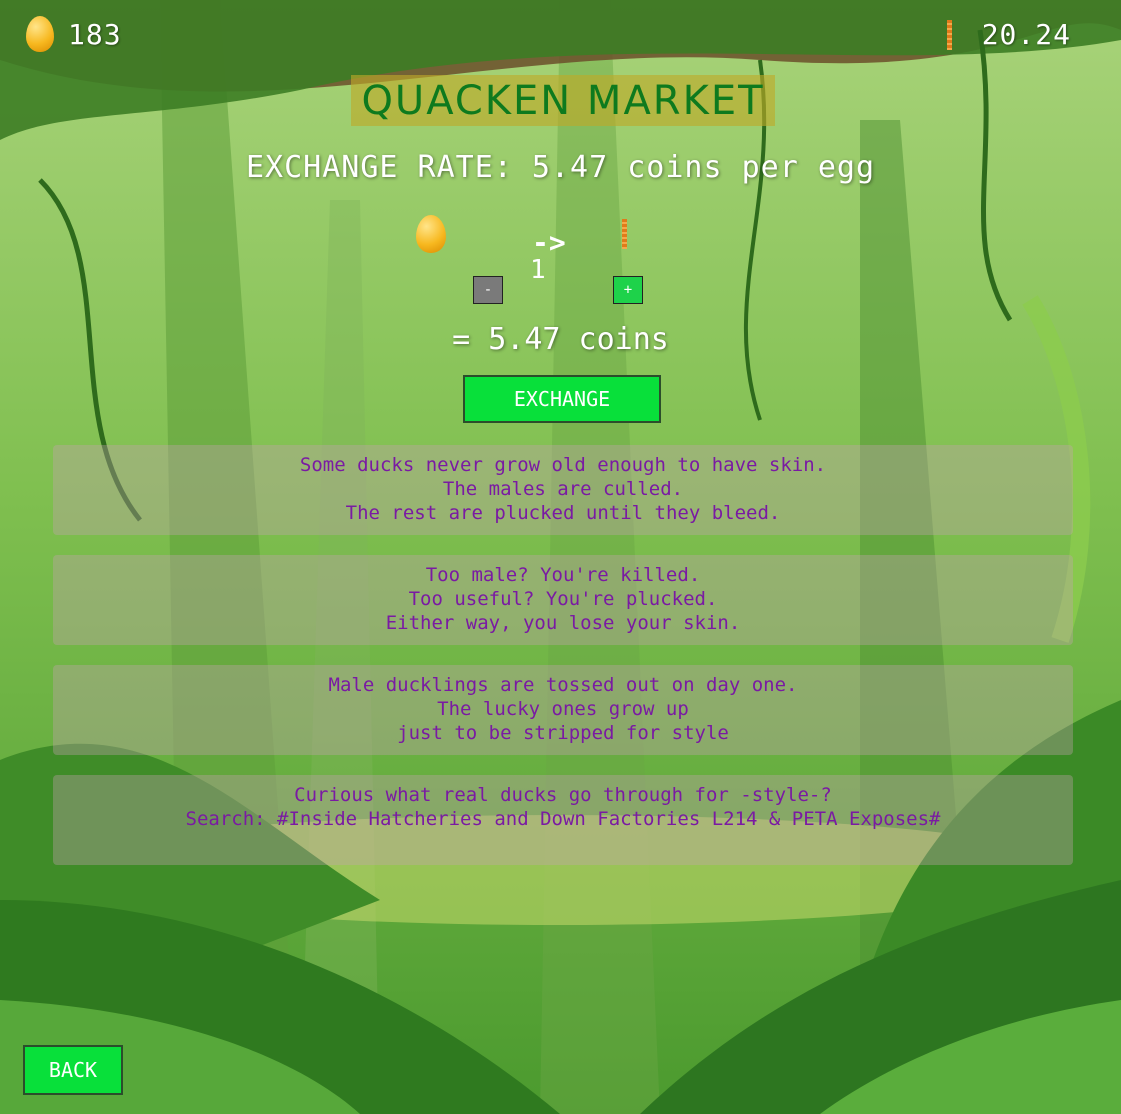  I want to click on info-line: just to be stripped for style, so click(563, 733).